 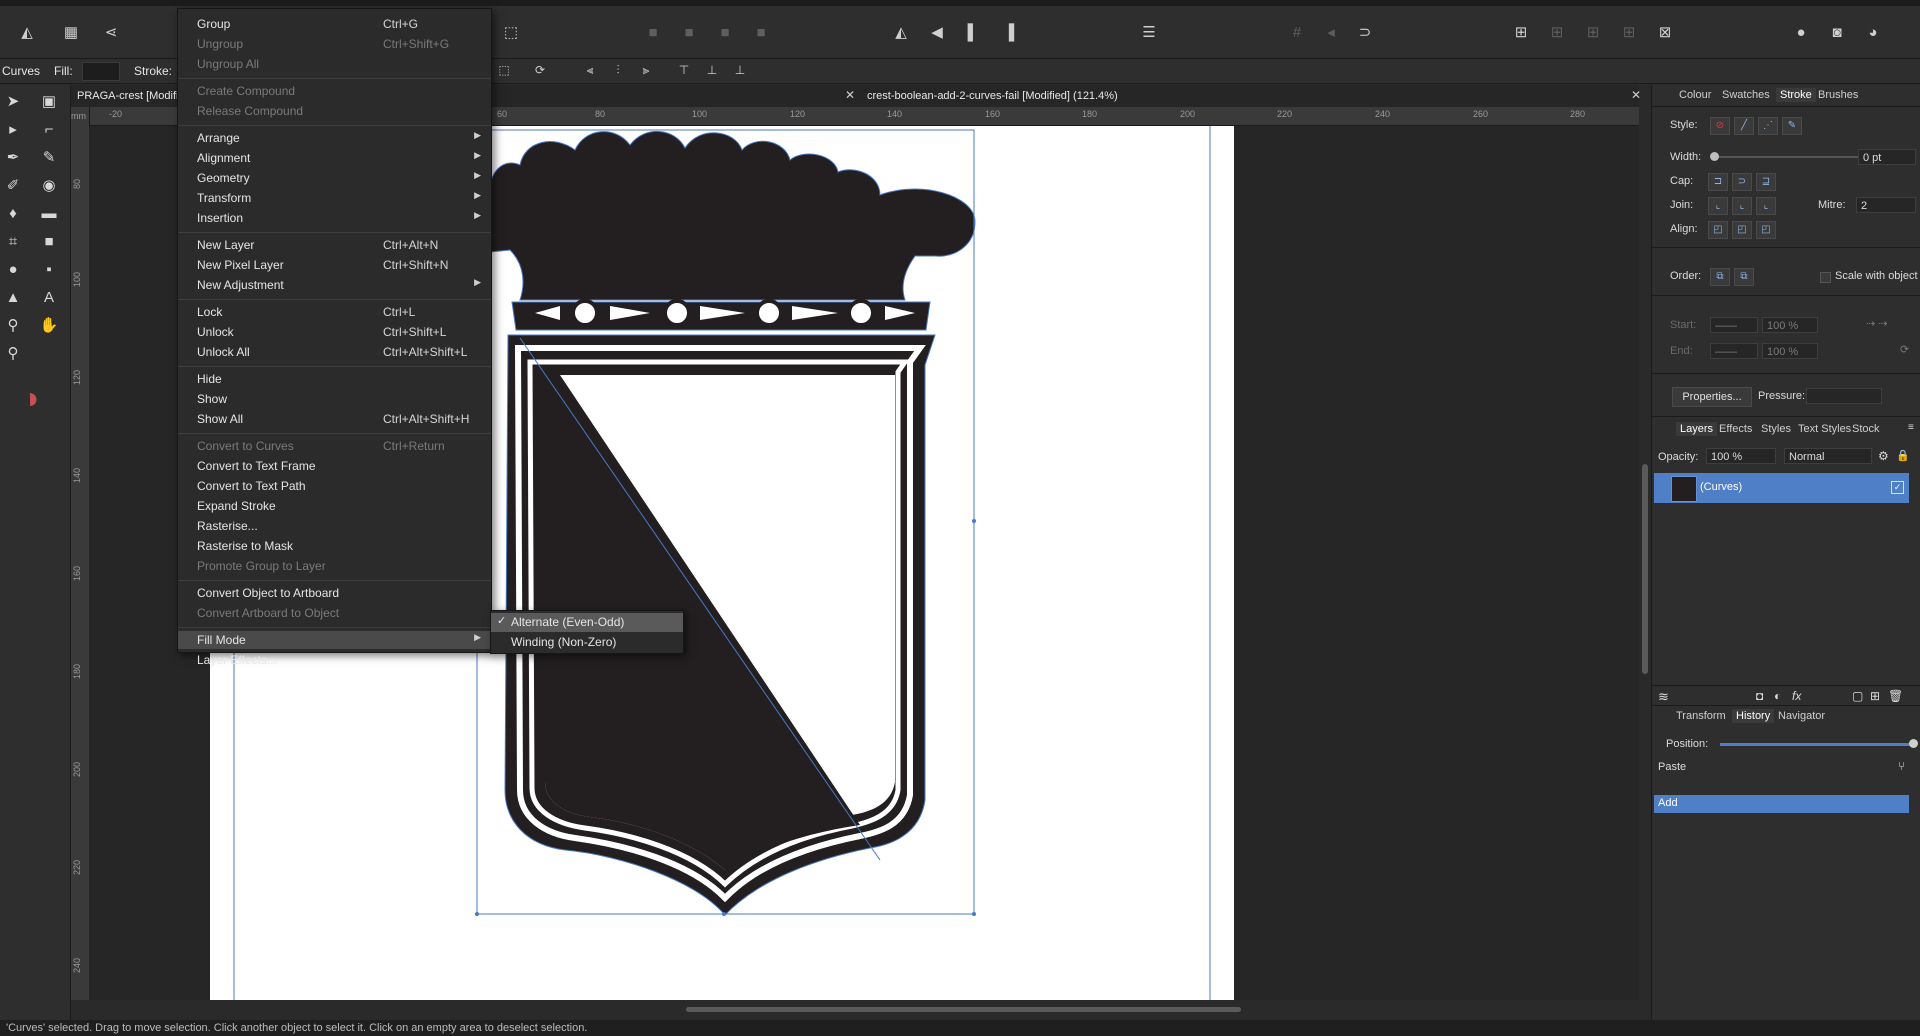 I want to click on horizontal-scroll-thumb, so click(x=963, y=1009).